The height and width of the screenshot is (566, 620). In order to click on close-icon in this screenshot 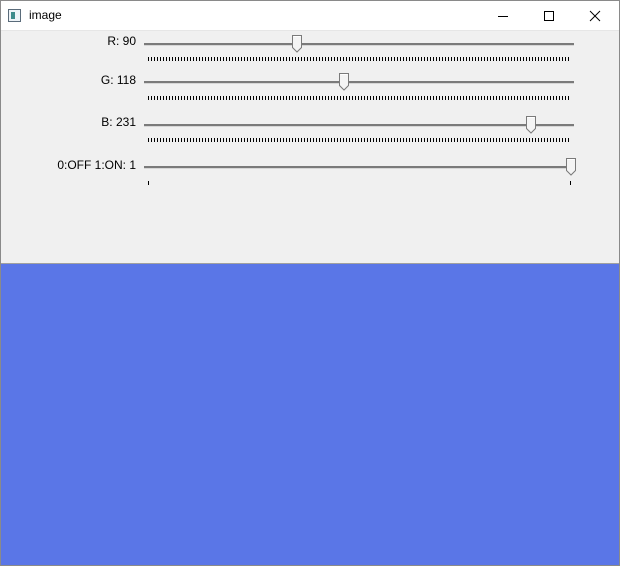, I will do `click(595, 15)`.